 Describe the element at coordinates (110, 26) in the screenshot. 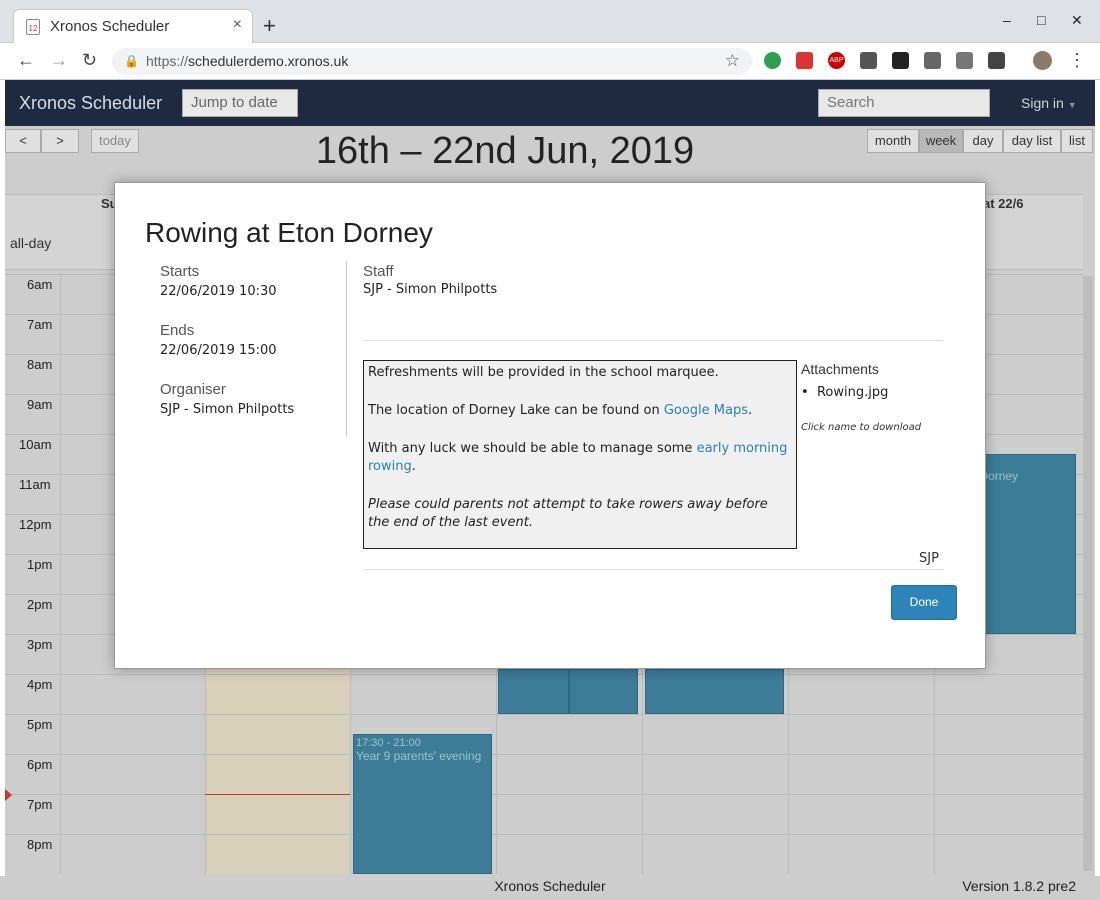

I see `tab-title: Xronos Scheduler` at that location.